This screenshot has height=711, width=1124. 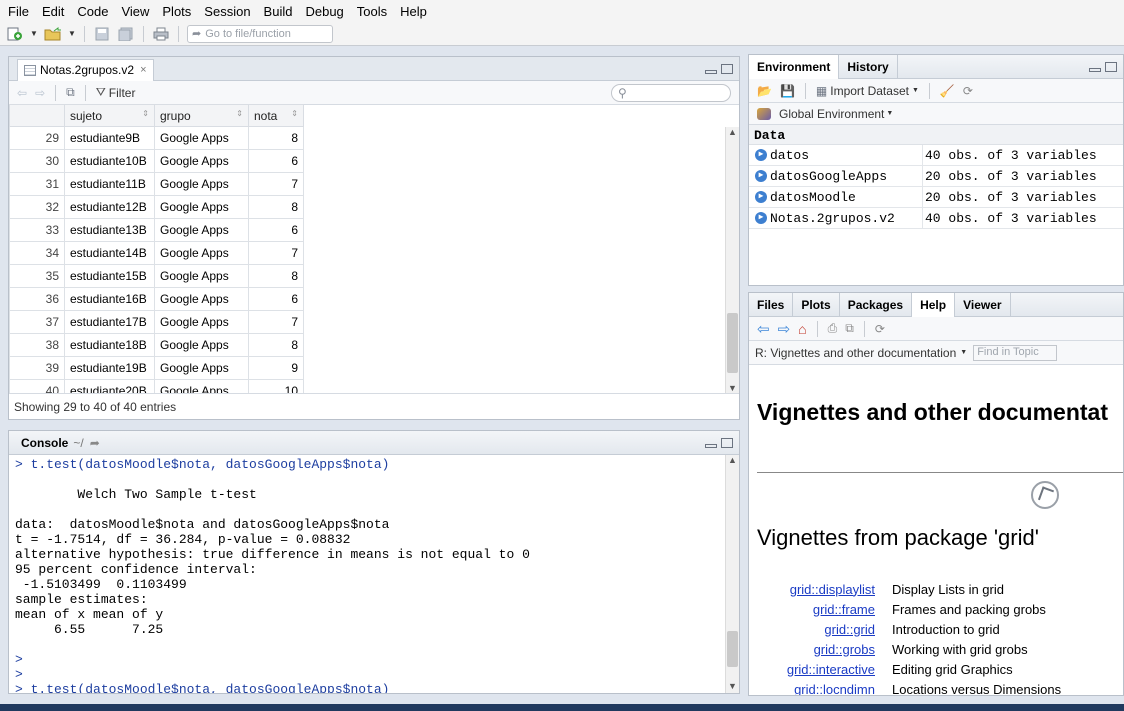 What do you see at coordinates (15, 34) in the screenshot?
I see `new-file-icon` at bounding box center [15, 34].